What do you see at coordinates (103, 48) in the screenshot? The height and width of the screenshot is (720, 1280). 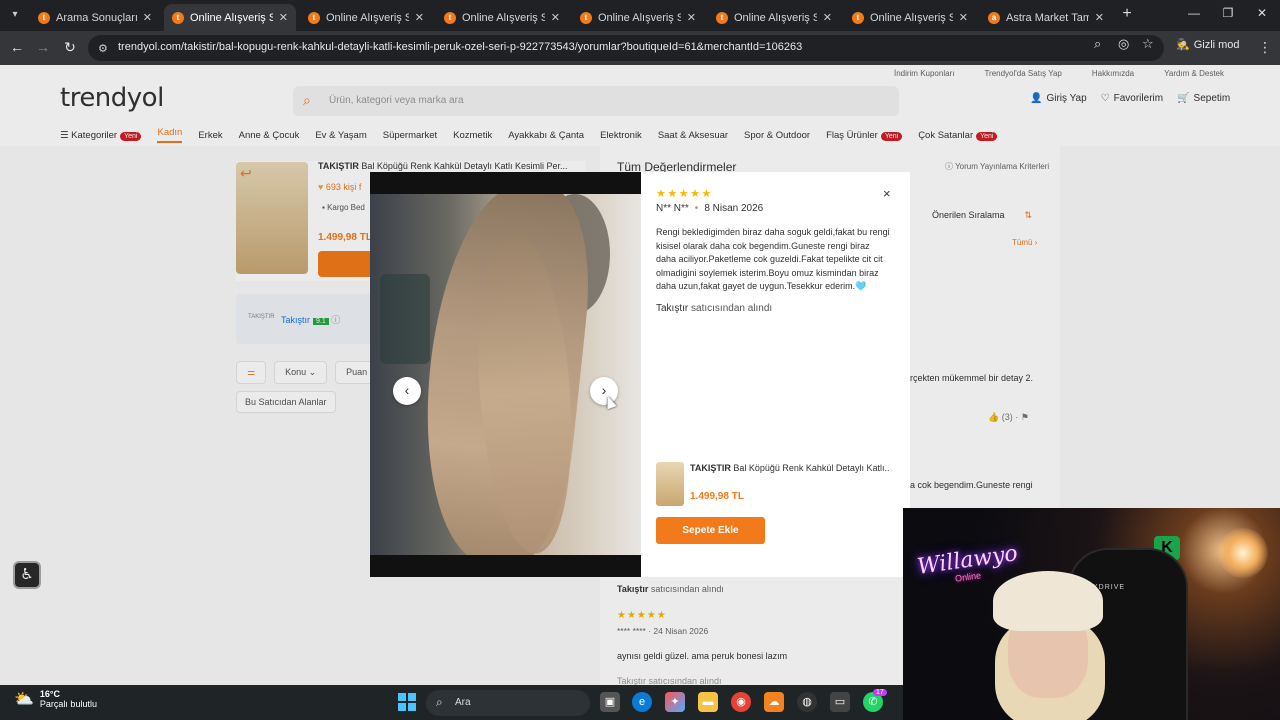 I see `site-info-icon: ⚙` at bounding box center [103, 48].